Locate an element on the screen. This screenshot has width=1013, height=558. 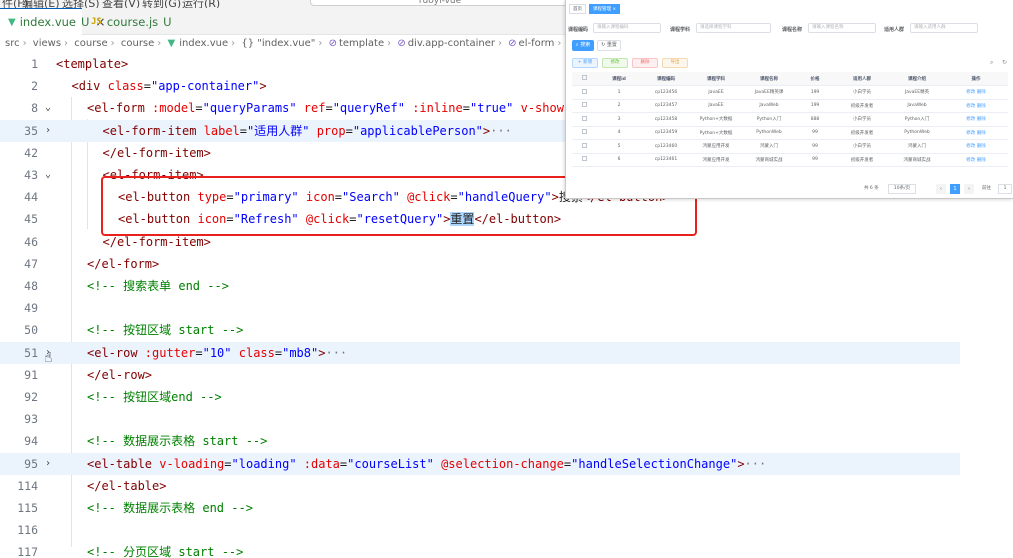
code-line: 51 › <el-row :gutter="10" class="mb8">··· is located at coordinates (480, 352).